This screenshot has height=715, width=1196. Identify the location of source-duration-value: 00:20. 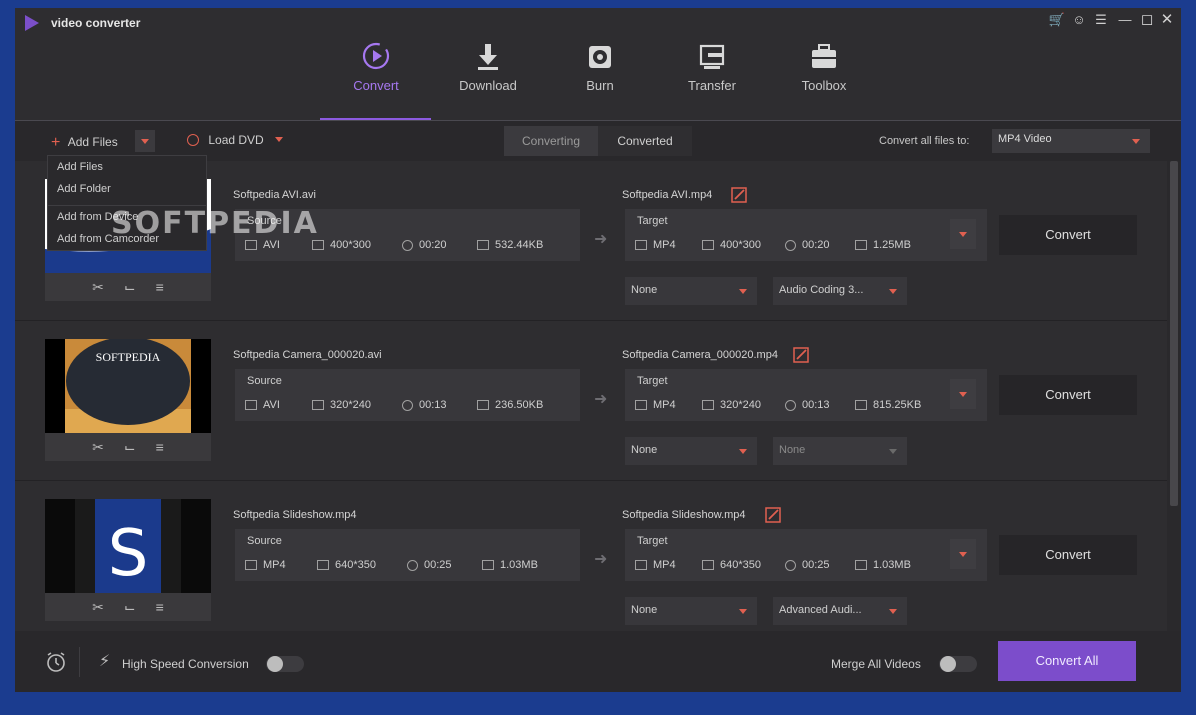
(433, 245).